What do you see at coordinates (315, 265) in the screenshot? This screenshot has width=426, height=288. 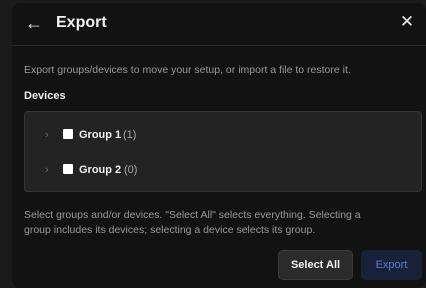 I see `select-all-button: Select All` at bounding box center [315, 265].